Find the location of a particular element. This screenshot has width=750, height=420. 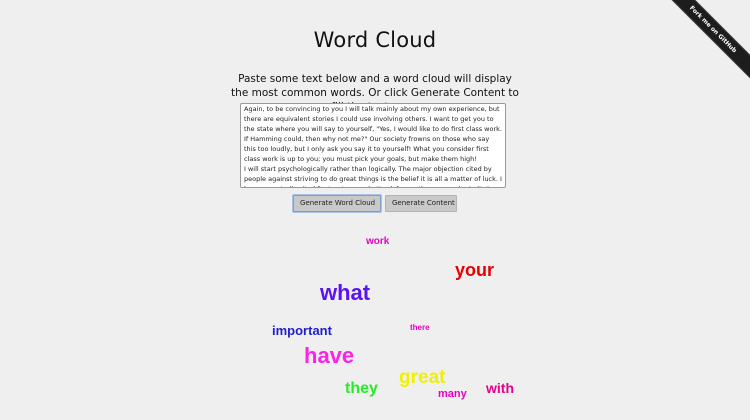

text-input-area is located at coordinates (373, 145).